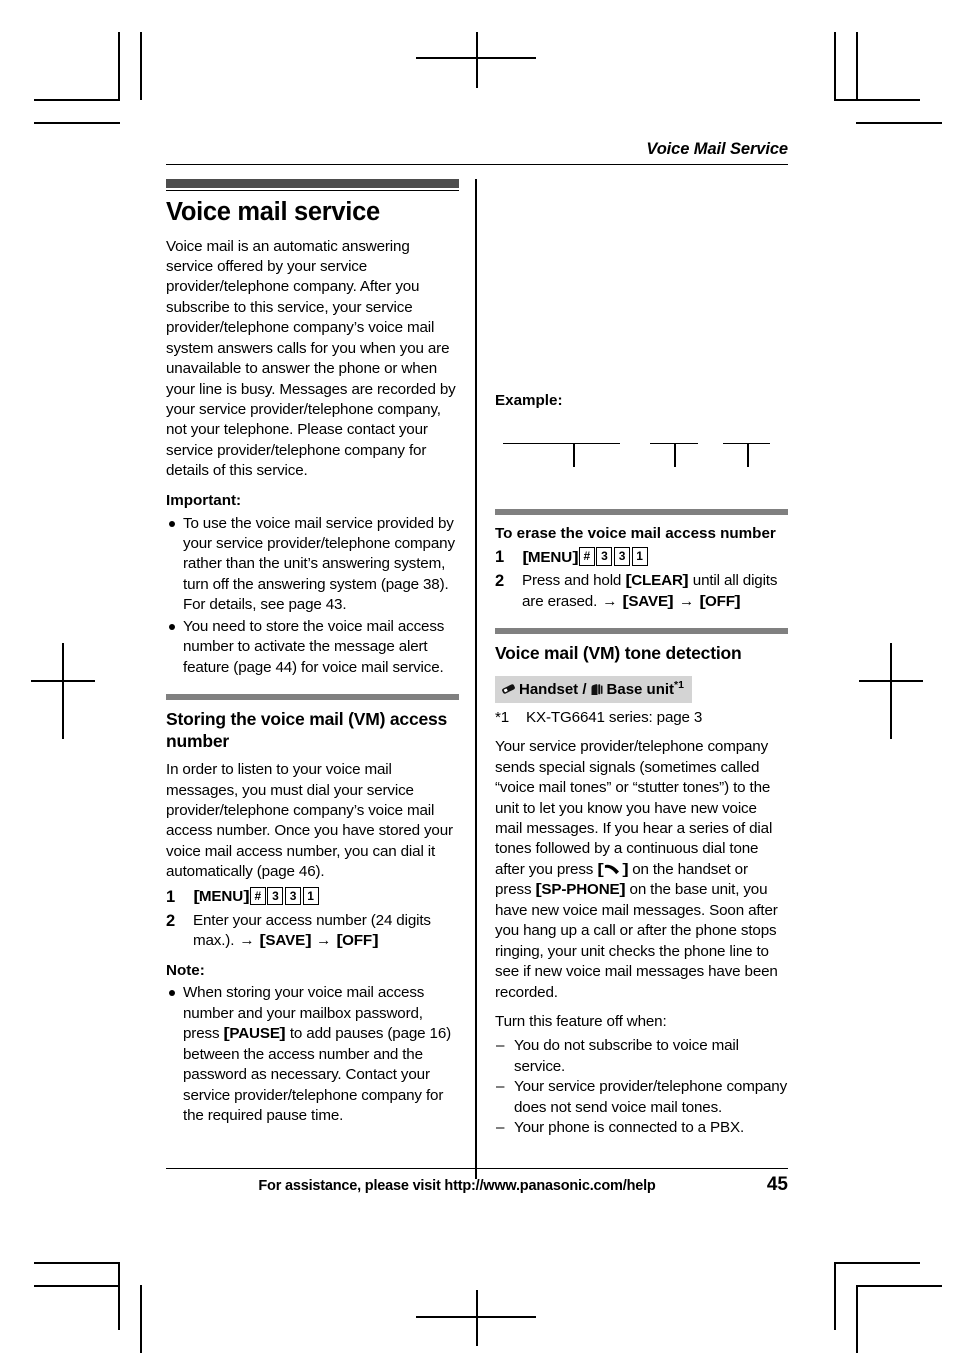 The height and width of the screenshot is (1360, 954). What do you see at coordinates (313, 183) in the screenshot?
I see `chapter-title-bar` at bounding box center [313, 183].